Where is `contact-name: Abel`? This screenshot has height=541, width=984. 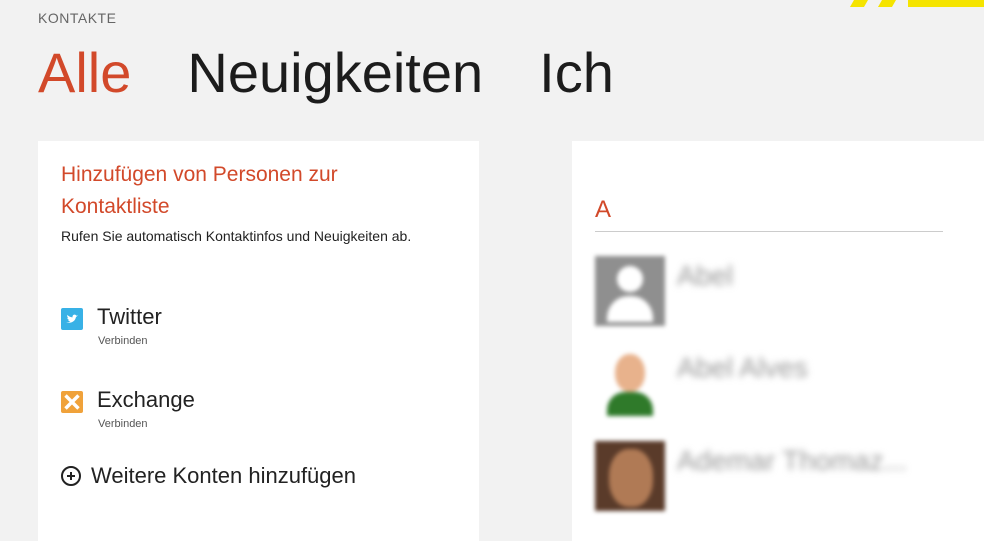 contact-name: Abel is located at coordinates (705, 275).